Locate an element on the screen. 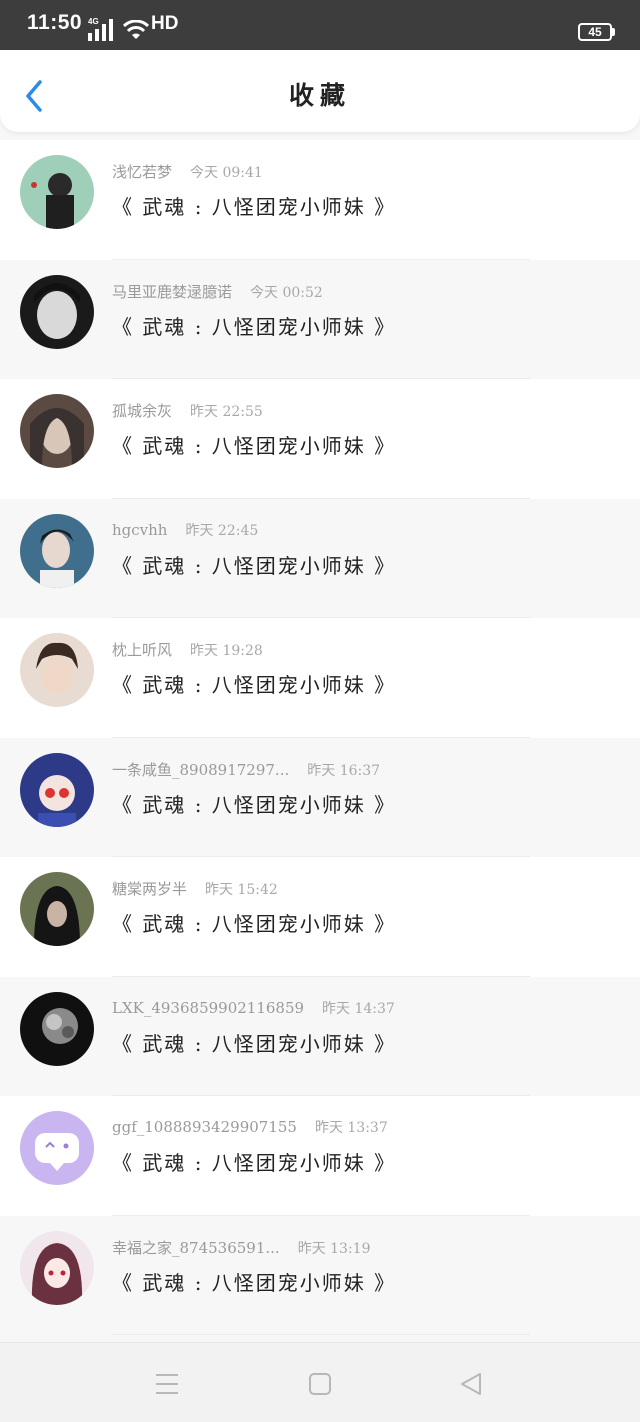  wifi-icon is located at coordinates (136, 29).